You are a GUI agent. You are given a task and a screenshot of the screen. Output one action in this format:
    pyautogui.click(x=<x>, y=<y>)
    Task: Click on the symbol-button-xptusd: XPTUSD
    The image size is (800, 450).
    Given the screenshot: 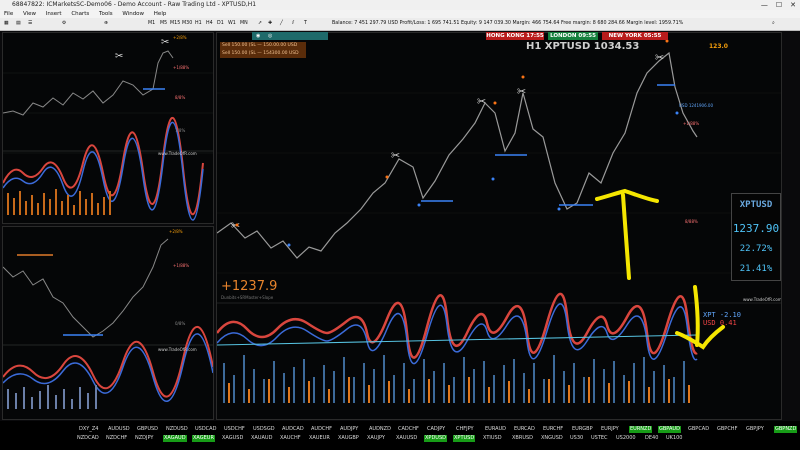 What is the action you would take?
    pyautogui.click(x=464, y=438)
    